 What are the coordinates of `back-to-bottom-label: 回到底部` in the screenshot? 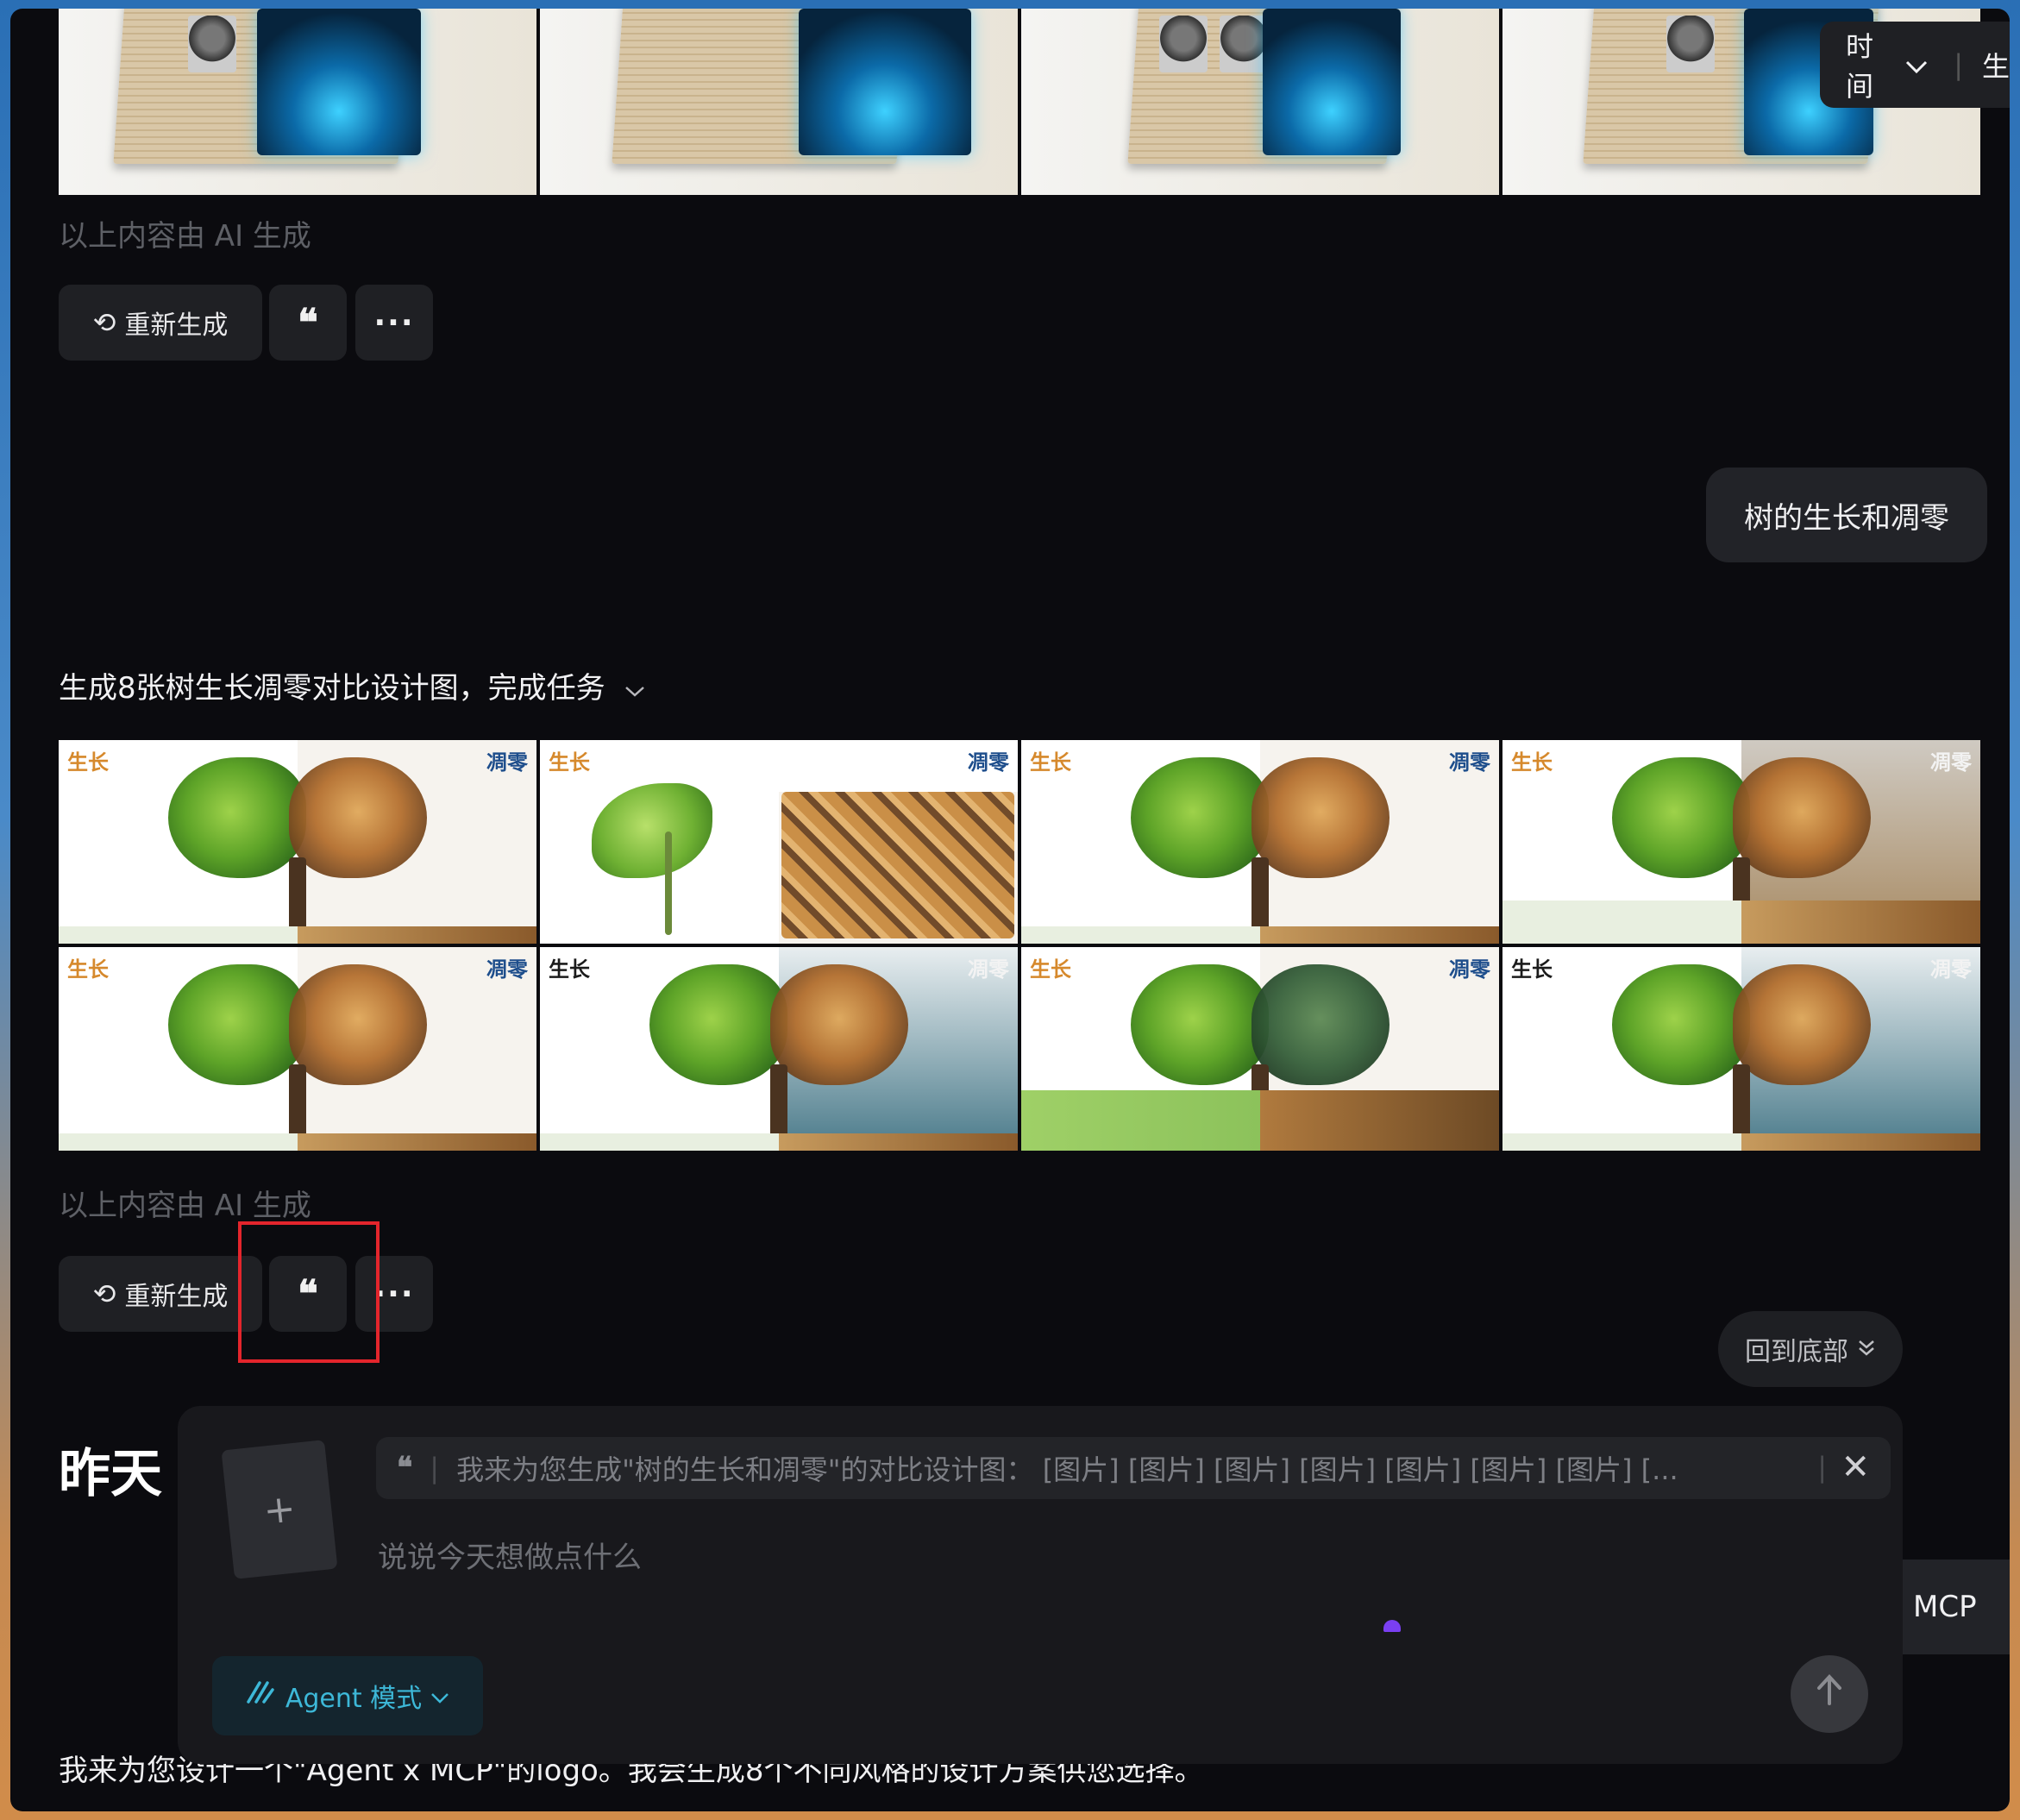 It's located at (1796, 1352).